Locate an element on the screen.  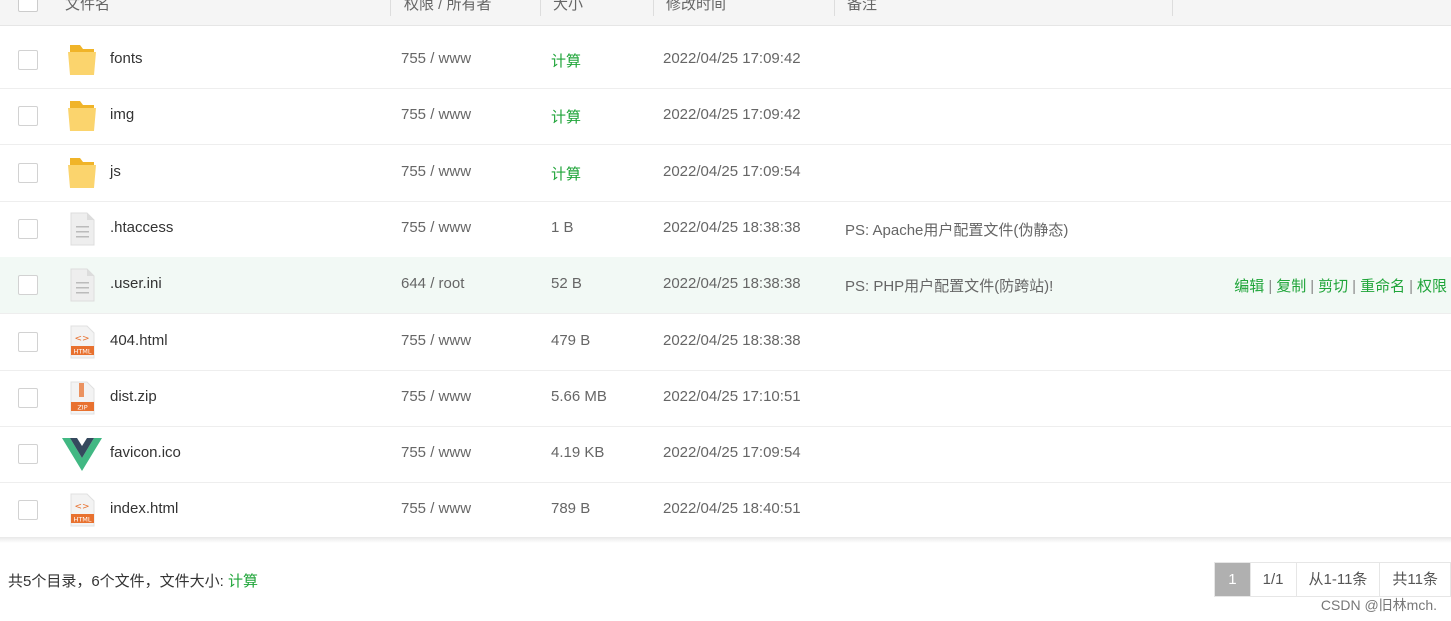
file-name: fonts is located at coordinates (126, 58).